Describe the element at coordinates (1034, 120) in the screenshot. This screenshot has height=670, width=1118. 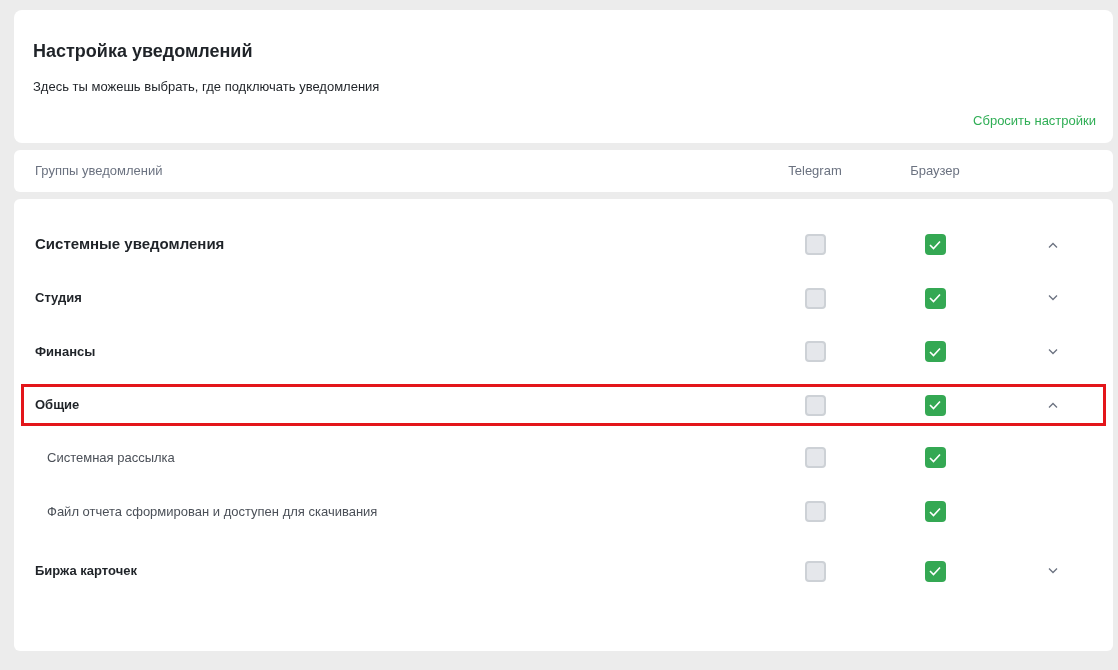
I see `reset-settings-link: Сбросить настройки` at that location.